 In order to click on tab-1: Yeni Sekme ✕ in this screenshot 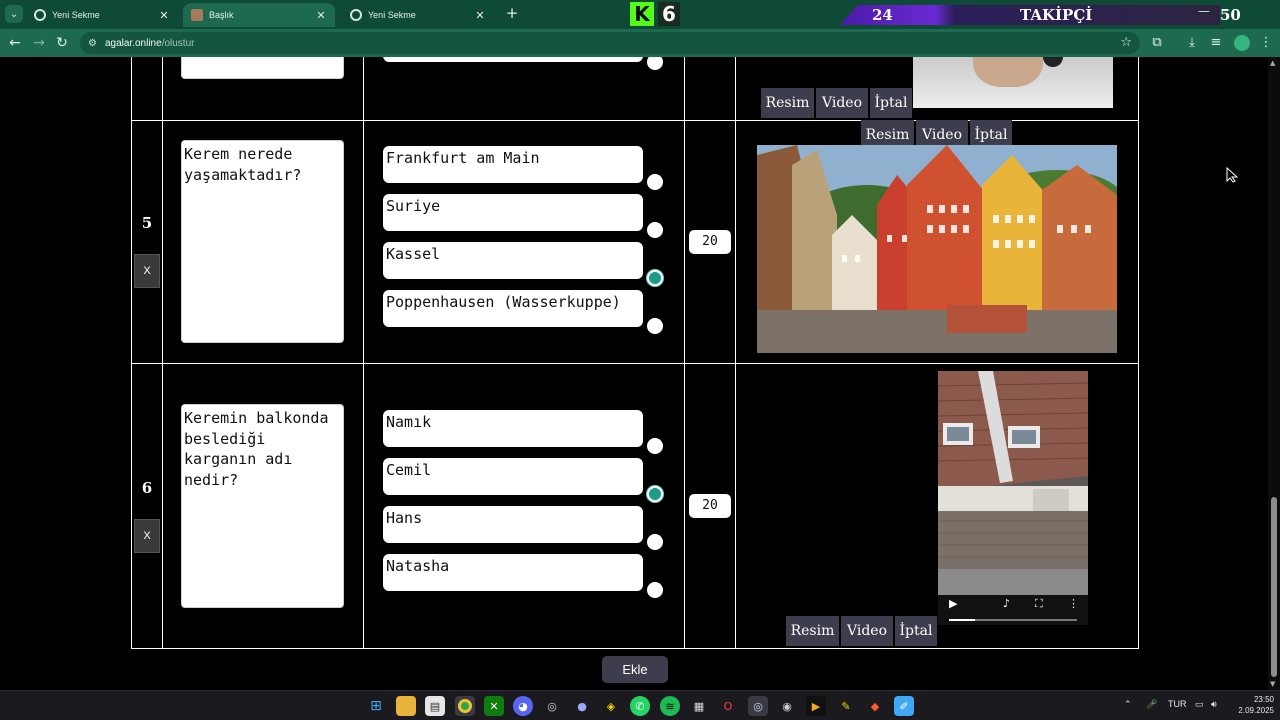, I will do `click(102, 15)`.